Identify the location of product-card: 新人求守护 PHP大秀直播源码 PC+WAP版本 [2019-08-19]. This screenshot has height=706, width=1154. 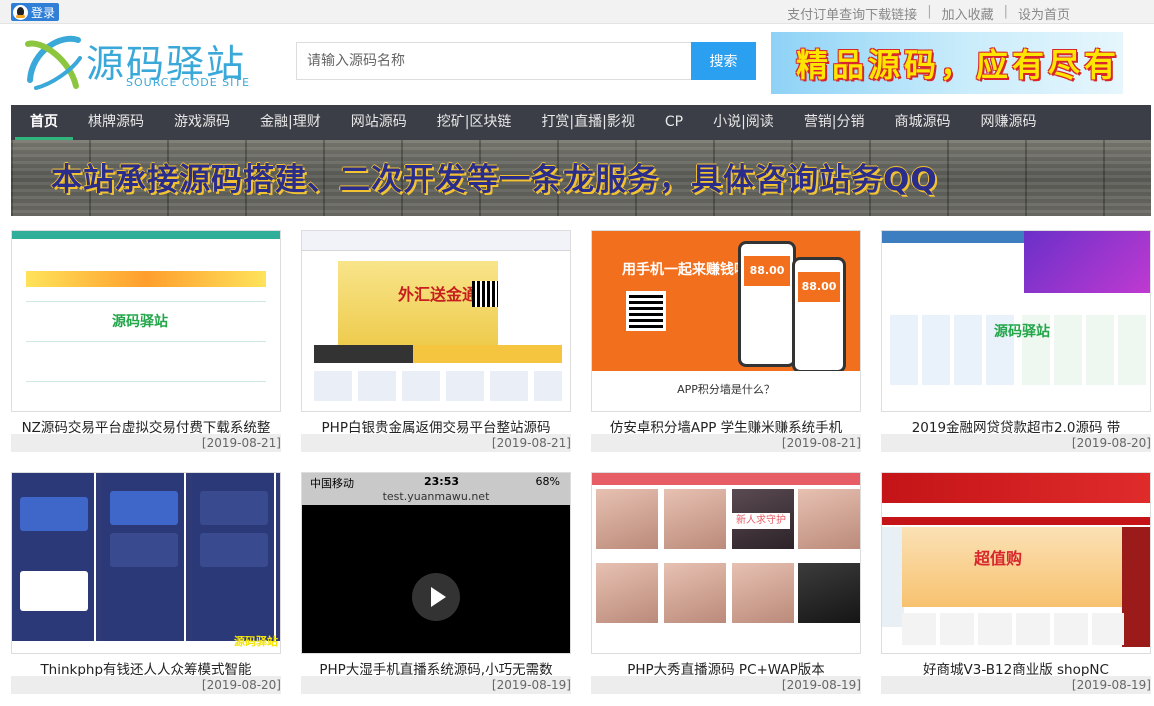
(726, 583).